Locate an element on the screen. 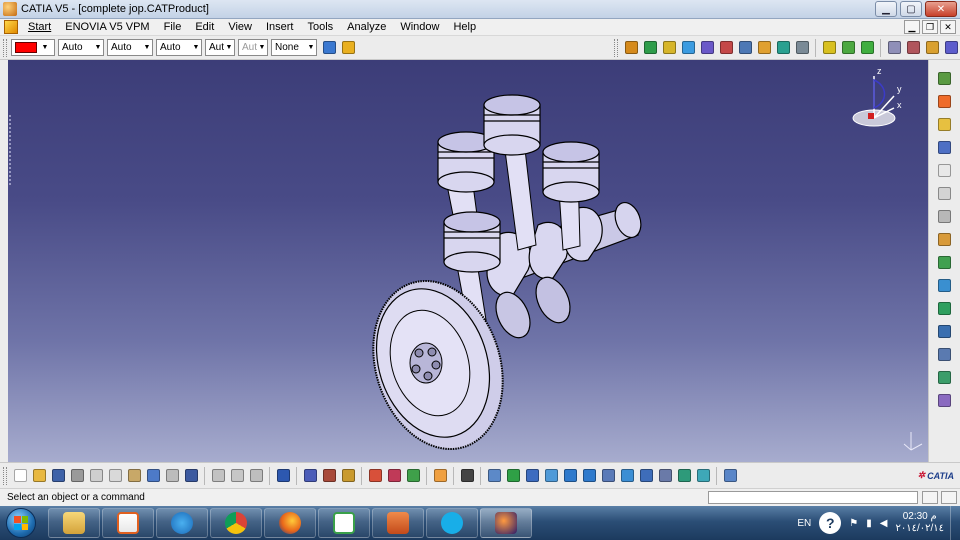  redo-icon is located at coordinates (172, 476).